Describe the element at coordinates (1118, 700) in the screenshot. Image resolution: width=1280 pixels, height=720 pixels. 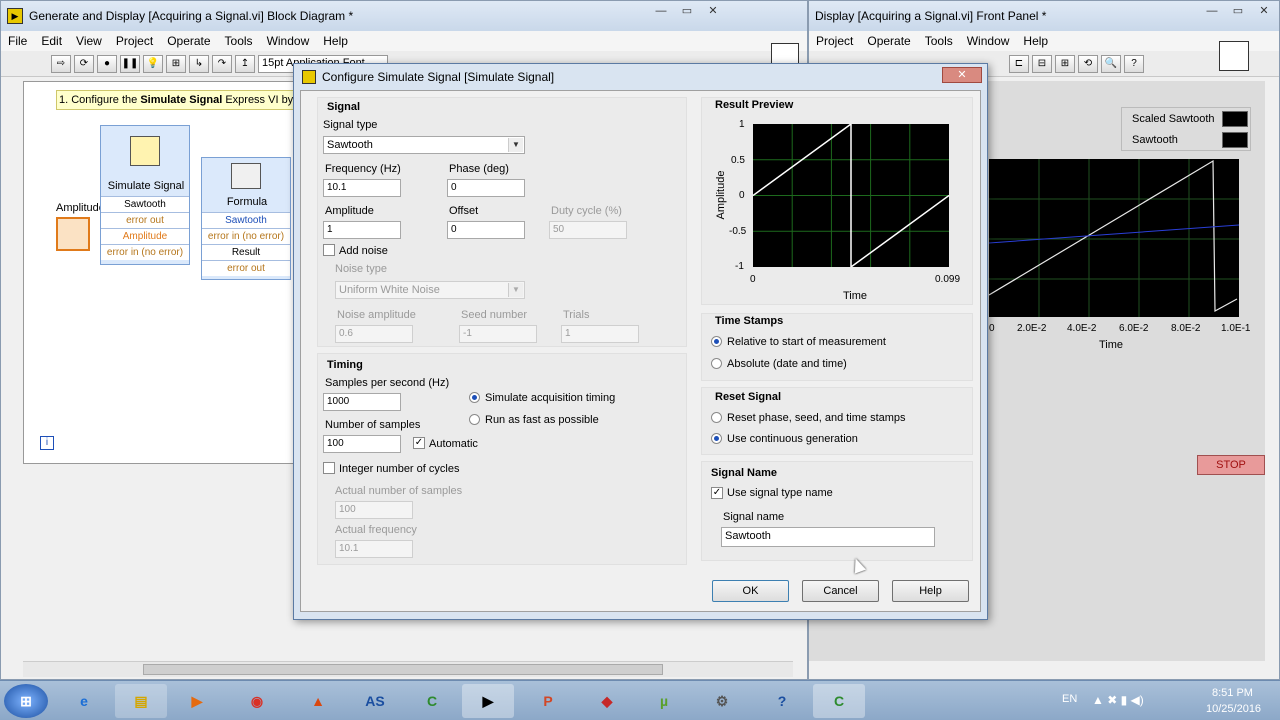
I see `tray-icons: ▲ ✖ ▮ ◀)` at that location.